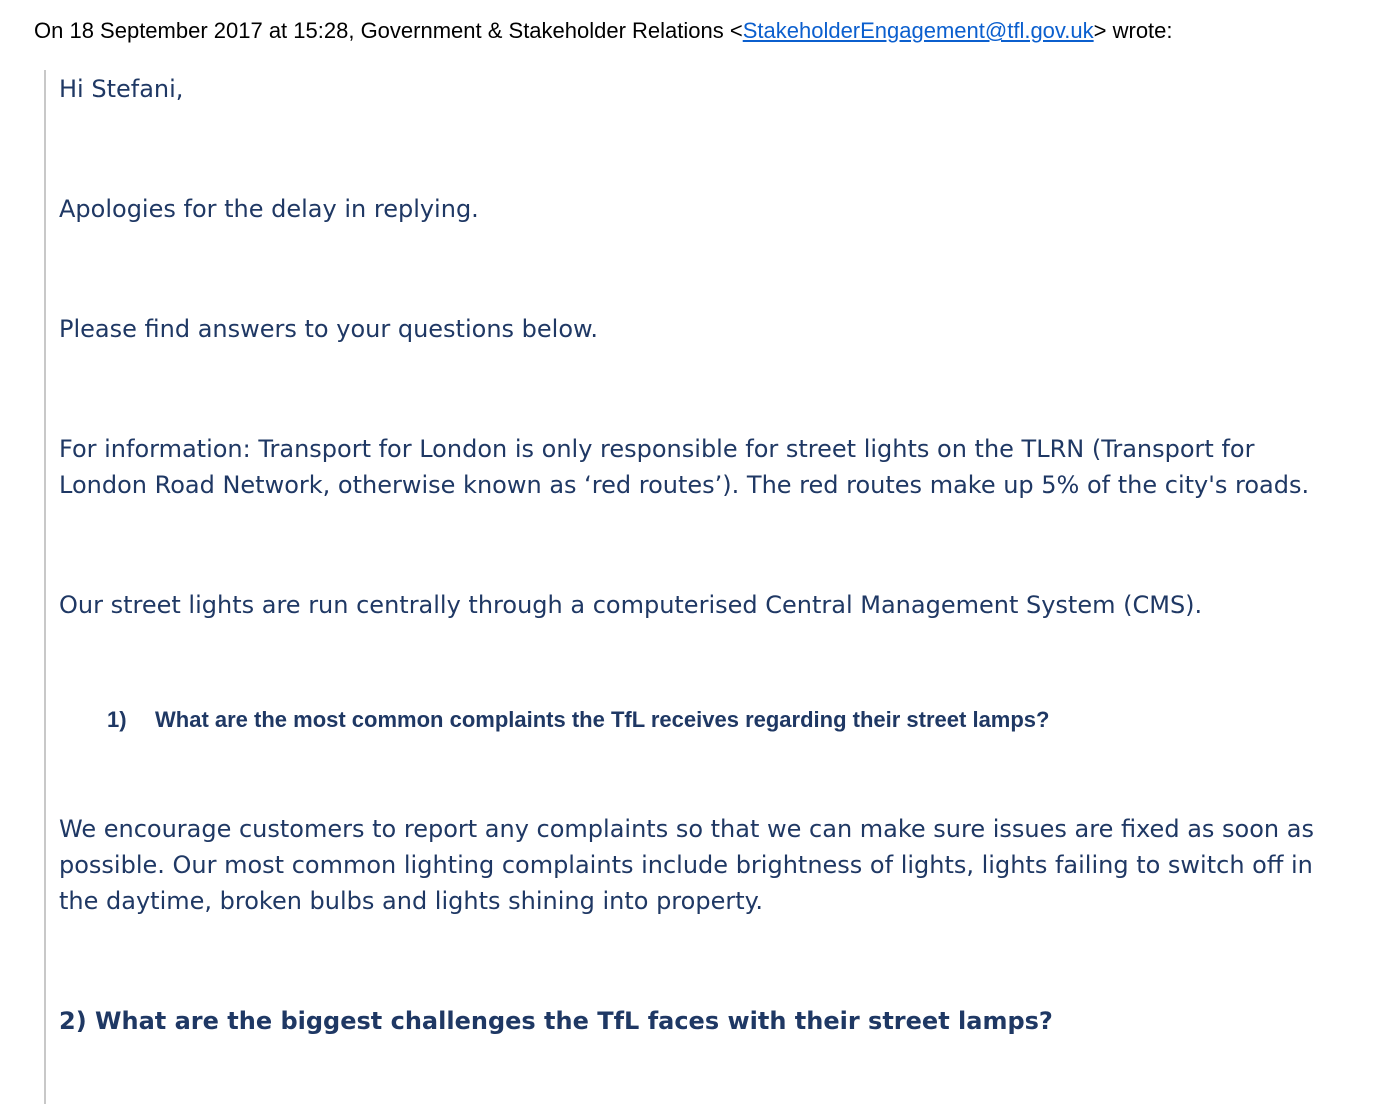  I want to click on greeting: Hi Stefani,, so click(121, 89).